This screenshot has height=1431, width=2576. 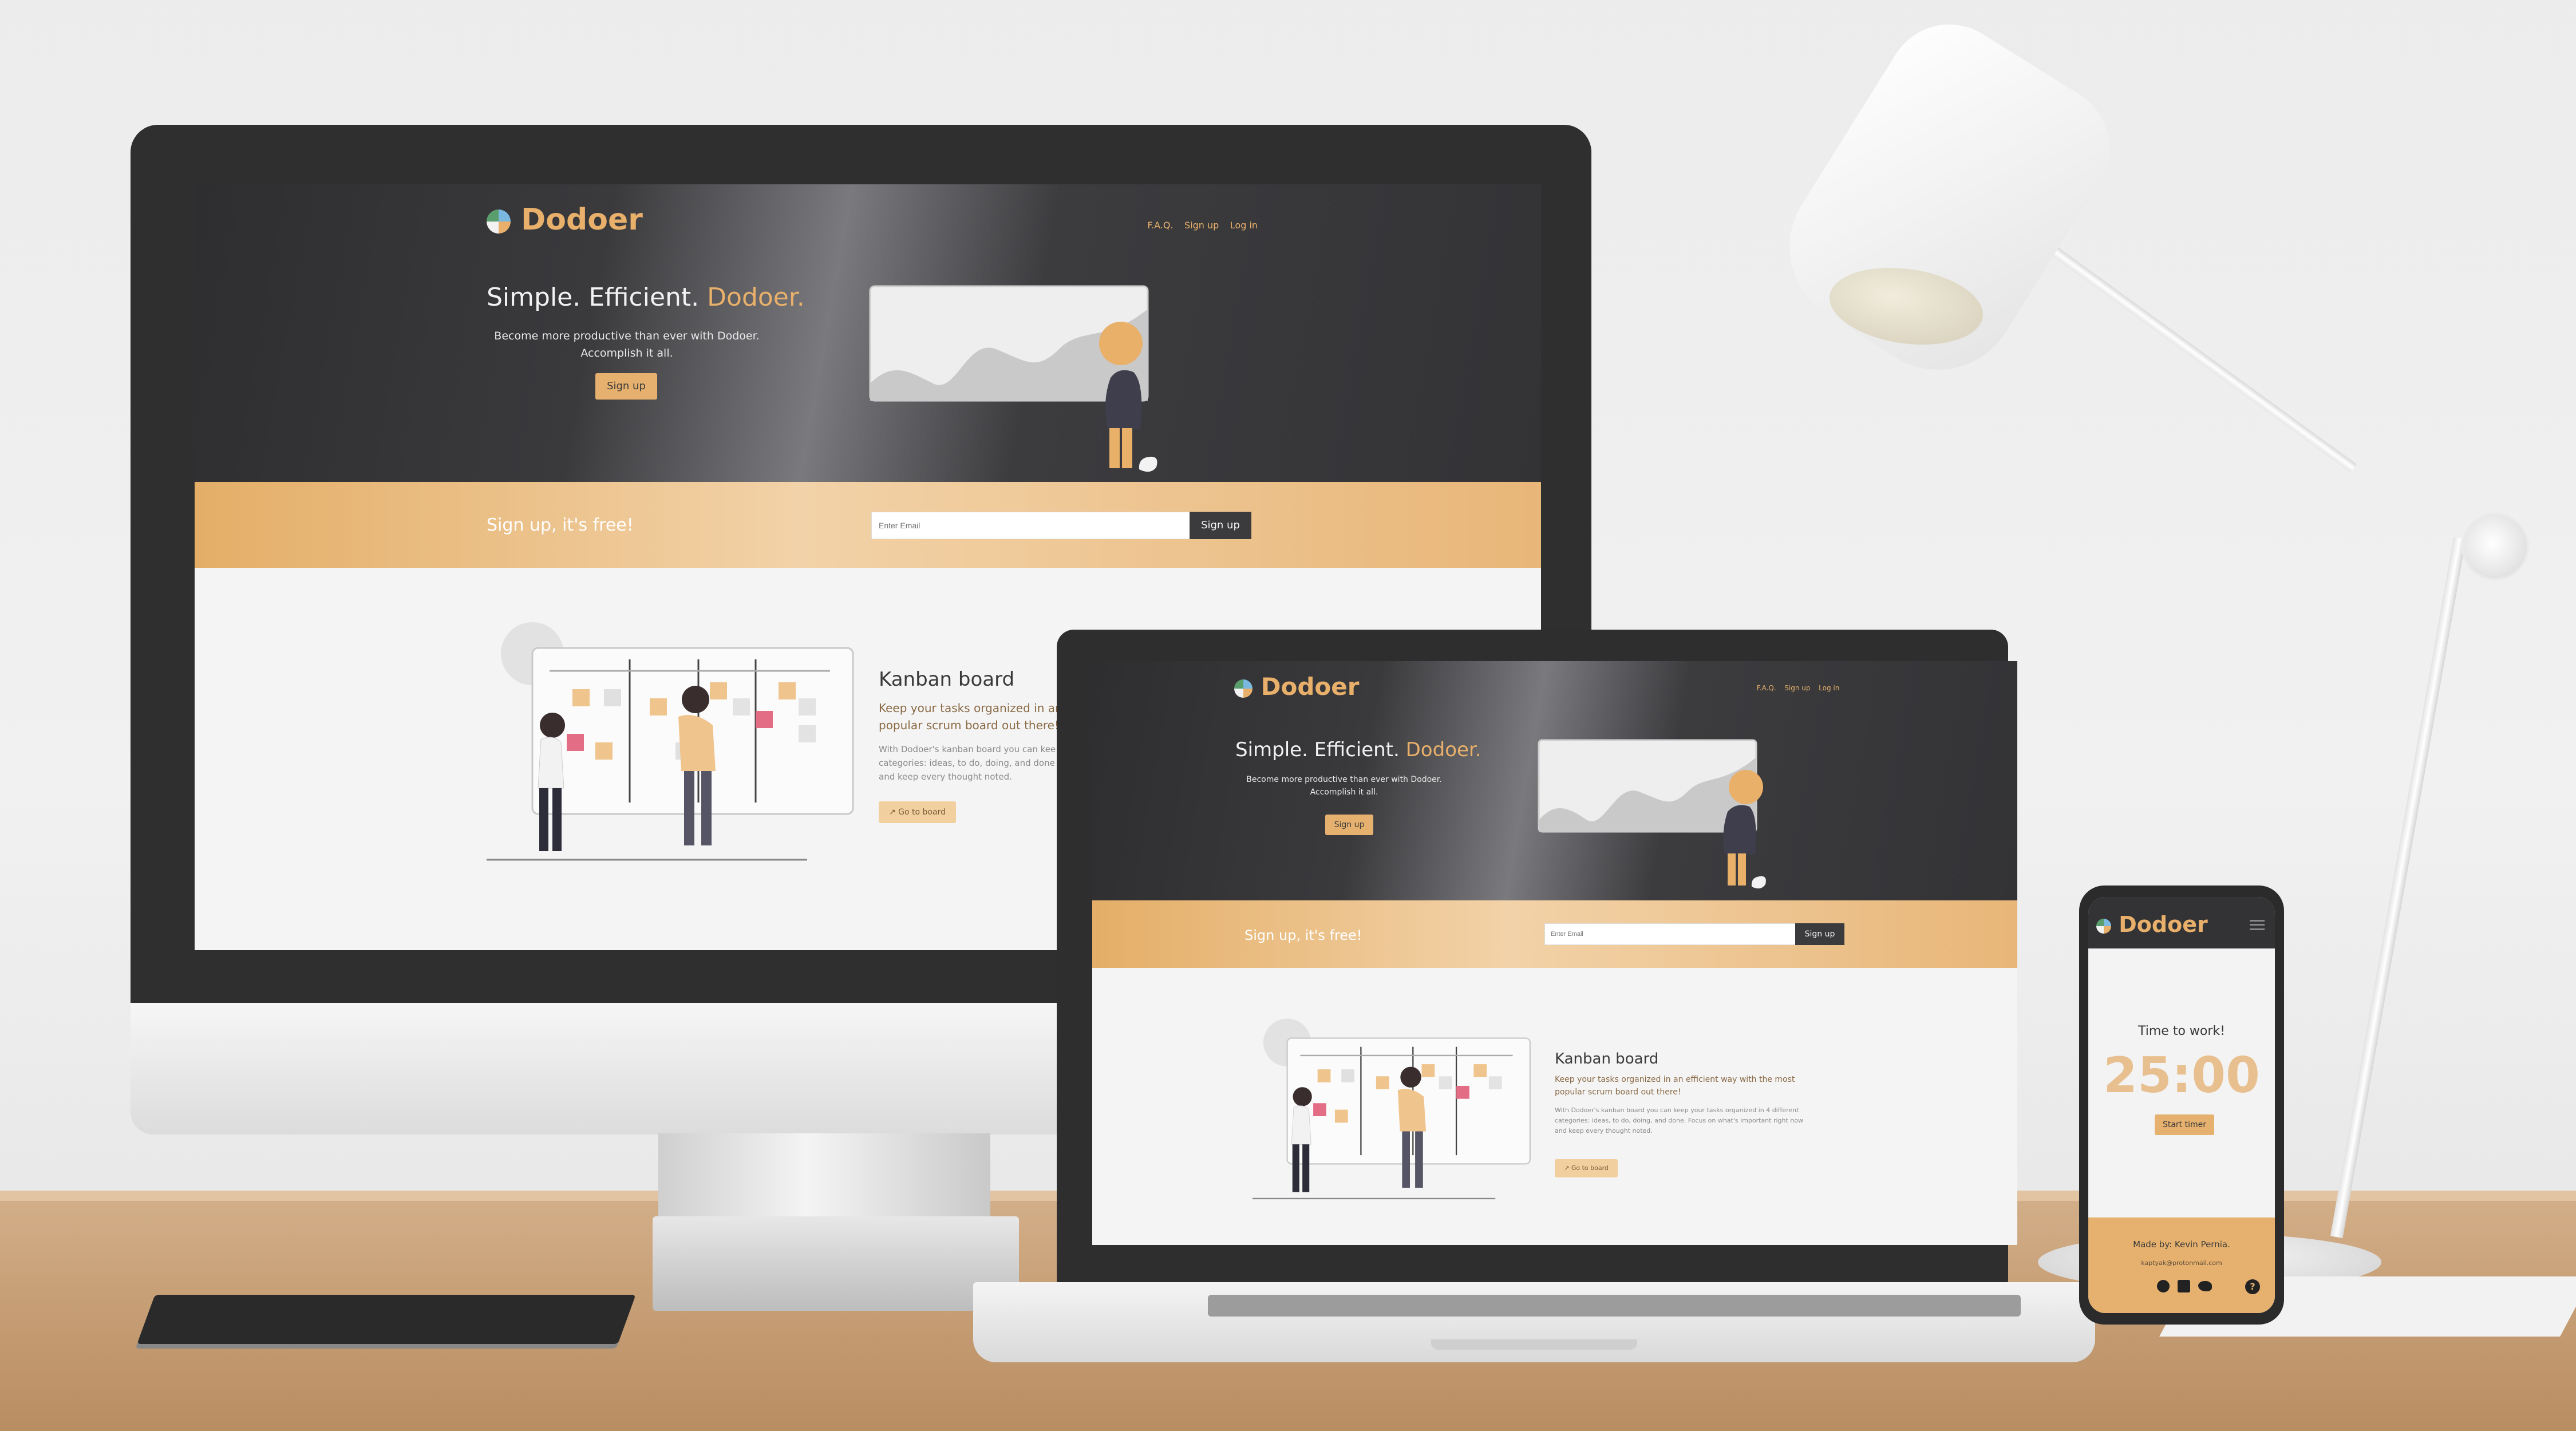 I want to click on laptop-hero-title: Simple. Efficient. Dodoer., so click(x=1358, y=749).